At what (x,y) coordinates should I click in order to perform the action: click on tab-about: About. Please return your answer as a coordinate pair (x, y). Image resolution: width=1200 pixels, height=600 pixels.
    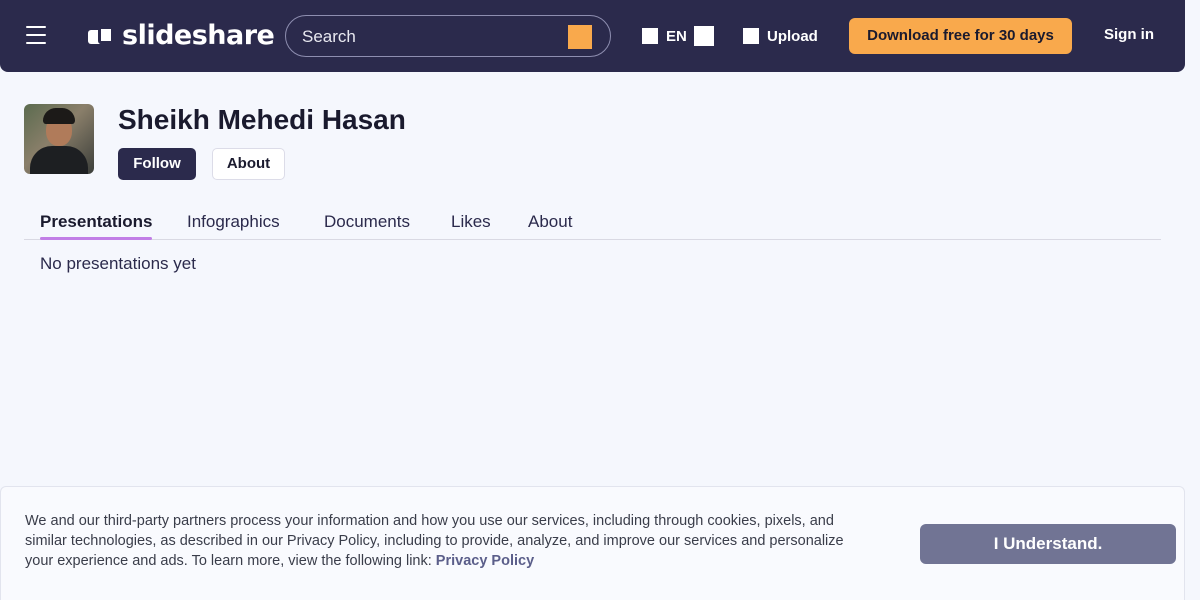
    Looking at the image, I should click on (550, 222).